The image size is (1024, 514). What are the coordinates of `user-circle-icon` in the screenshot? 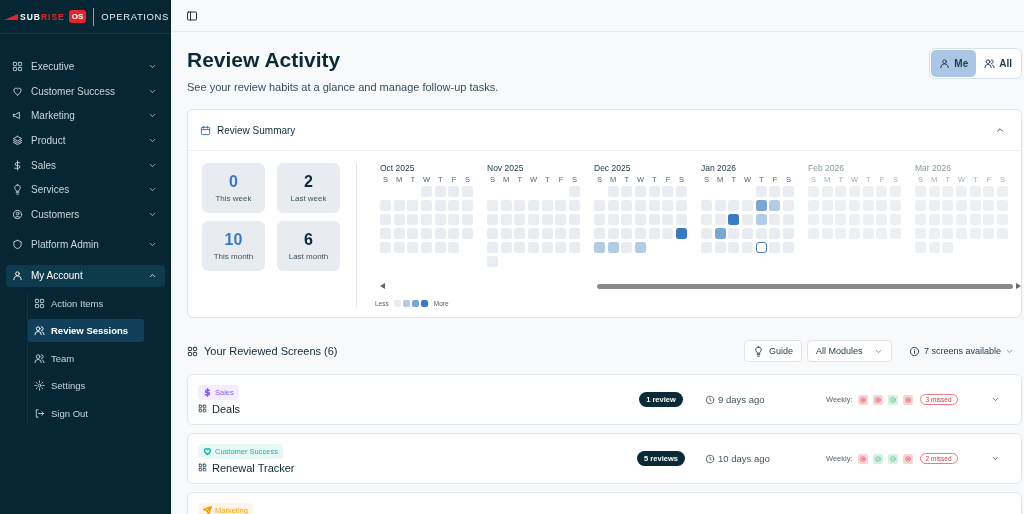 It's located at (17, 214).